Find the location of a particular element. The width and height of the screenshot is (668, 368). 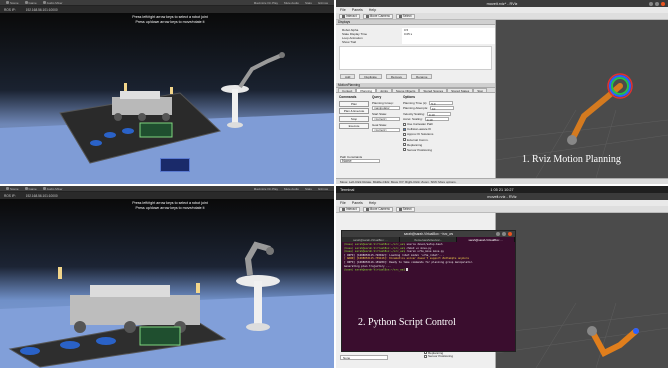

duplicate-button: Duplicate is located at coordinates (370, 76).